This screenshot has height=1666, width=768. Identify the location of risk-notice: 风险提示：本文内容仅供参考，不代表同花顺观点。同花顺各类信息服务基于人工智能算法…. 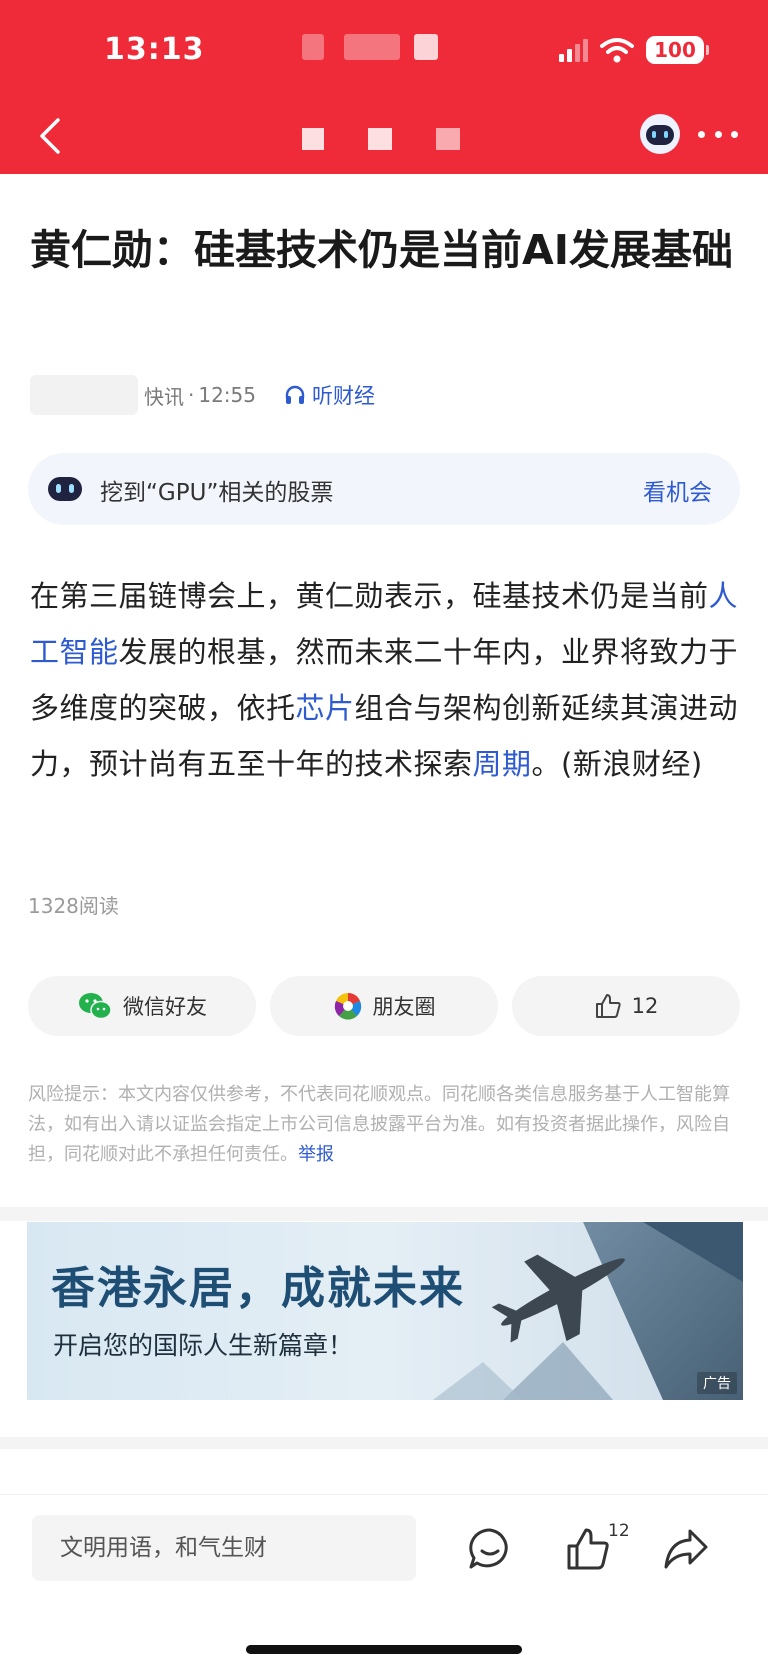
(384, 1125).